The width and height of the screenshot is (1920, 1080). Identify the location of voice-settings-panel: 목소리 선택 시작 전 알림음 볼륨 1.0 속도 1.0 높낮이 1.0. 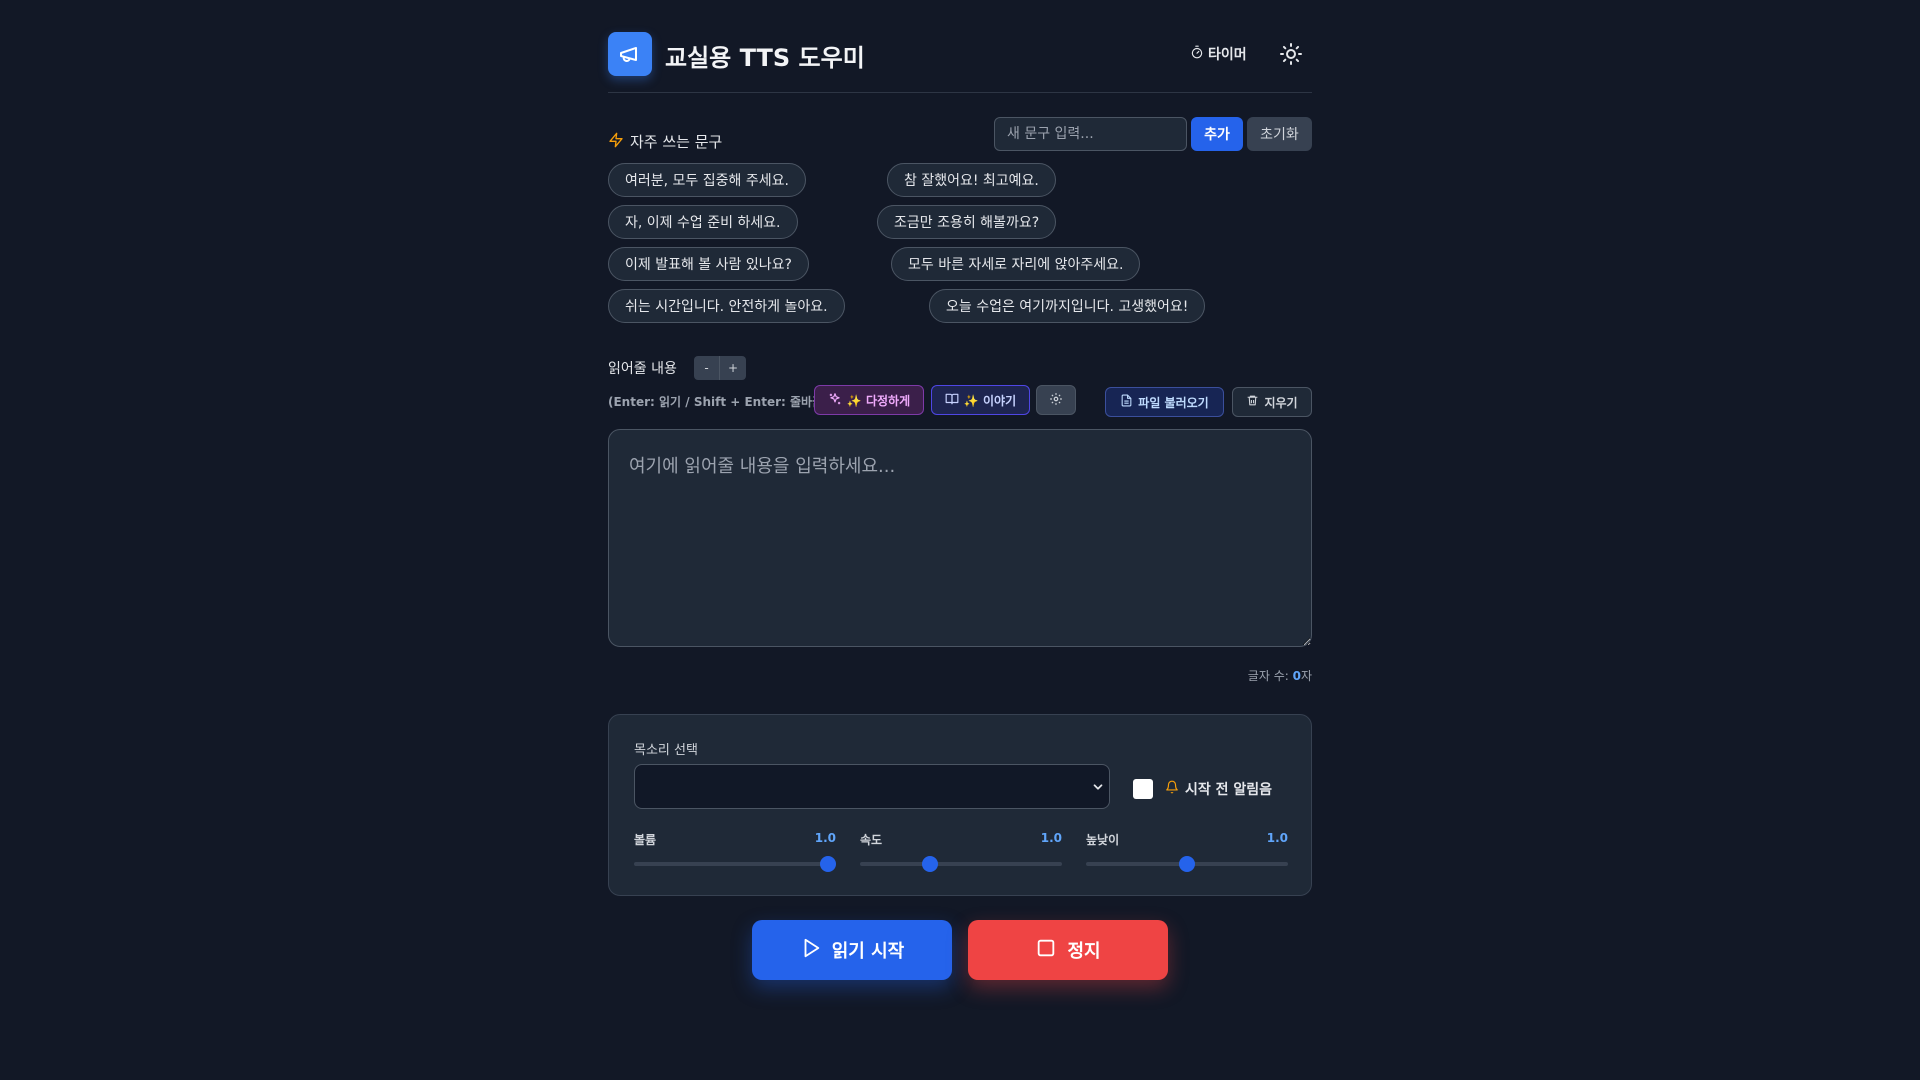
(960, 805).